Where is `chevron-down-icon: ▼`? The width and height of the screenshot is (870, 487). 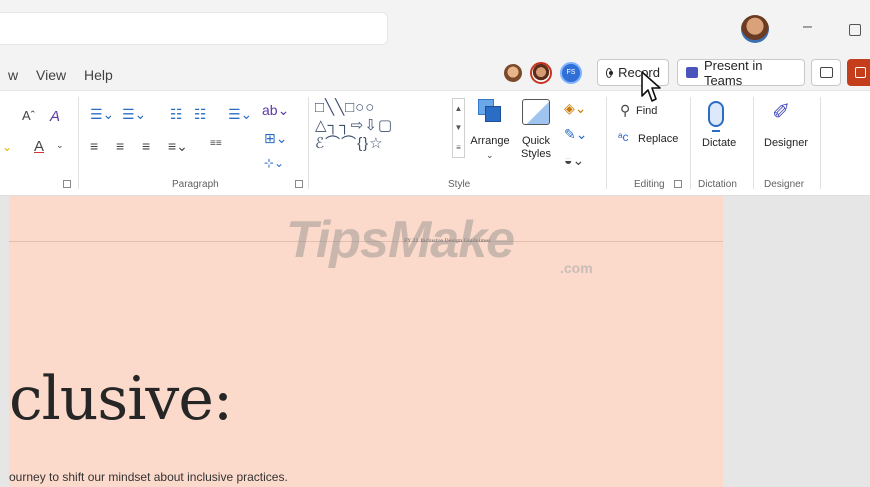
chevron-down-icon: ▼ is located at coordinates (459, 127).